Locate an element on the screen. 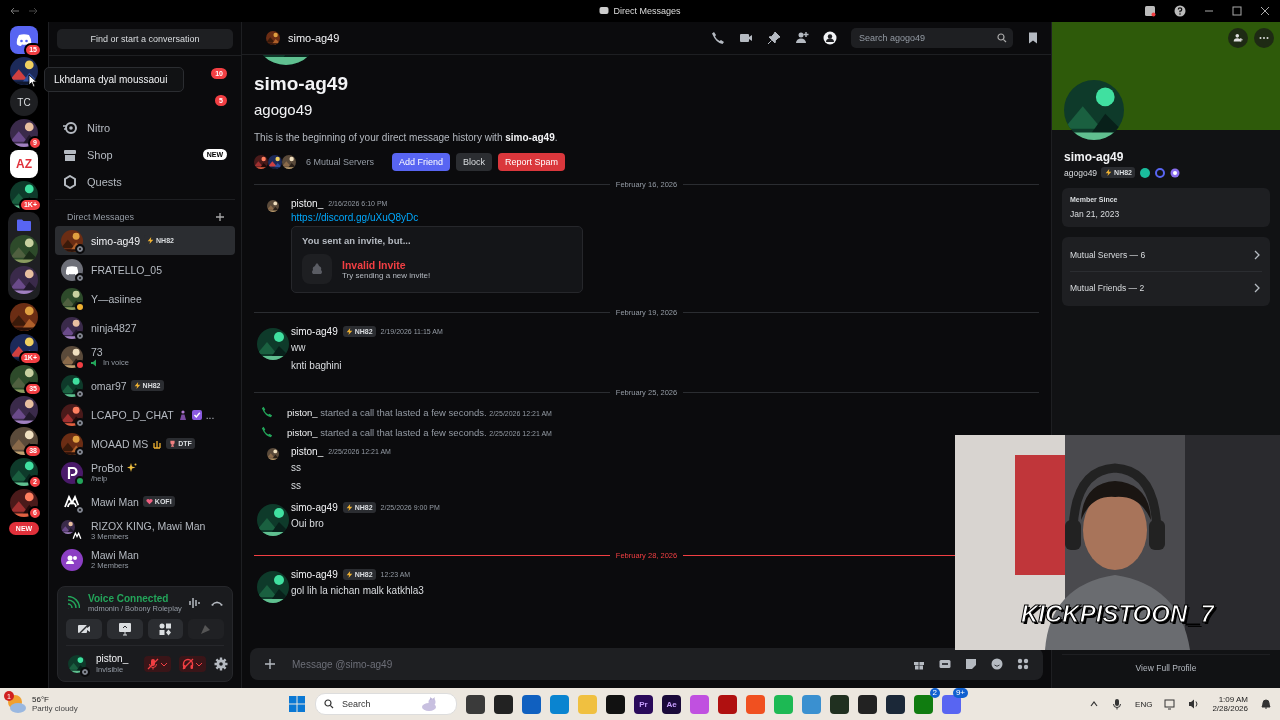 The height and width of the screenshot is (720, 1280). camera-off-button is located at coordinates (84, 629).